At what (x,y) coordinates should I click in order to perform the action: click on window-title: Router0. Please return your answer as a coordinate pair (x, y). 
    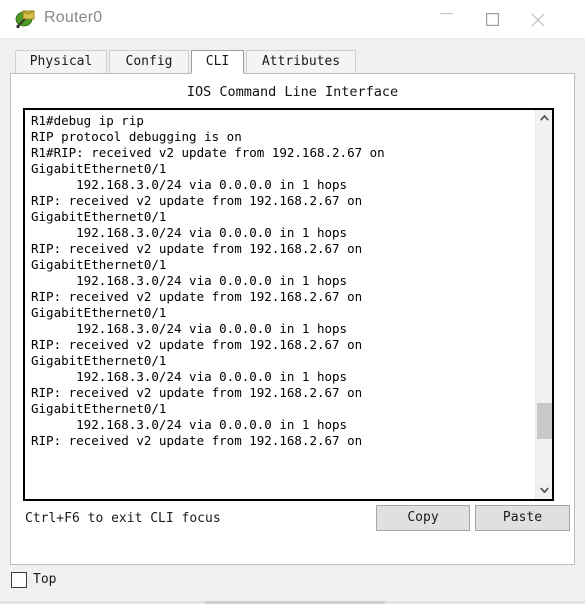
    Looking at the image, I should click on (73, 17).